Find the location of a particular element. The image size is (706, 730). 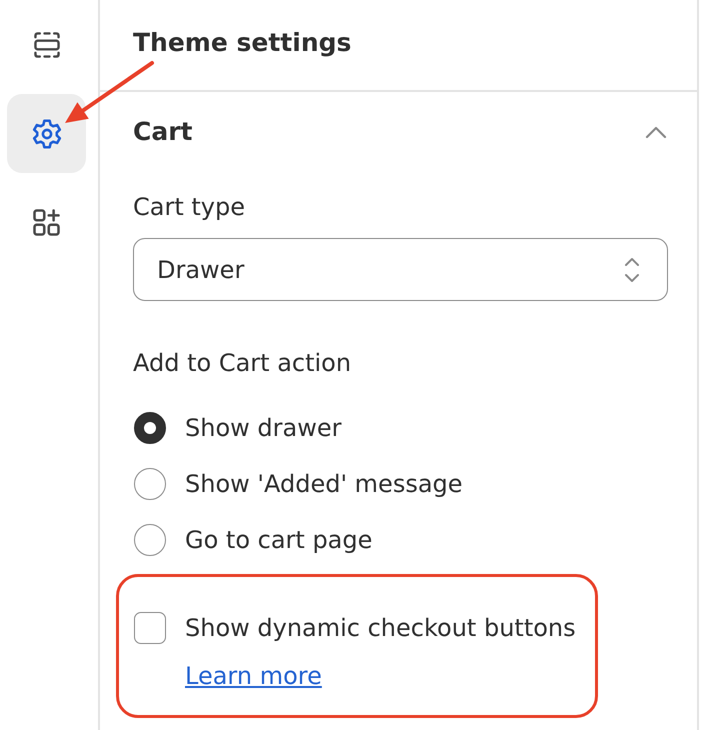

option-label: Go to cart page is located at coordinates (278, 540).